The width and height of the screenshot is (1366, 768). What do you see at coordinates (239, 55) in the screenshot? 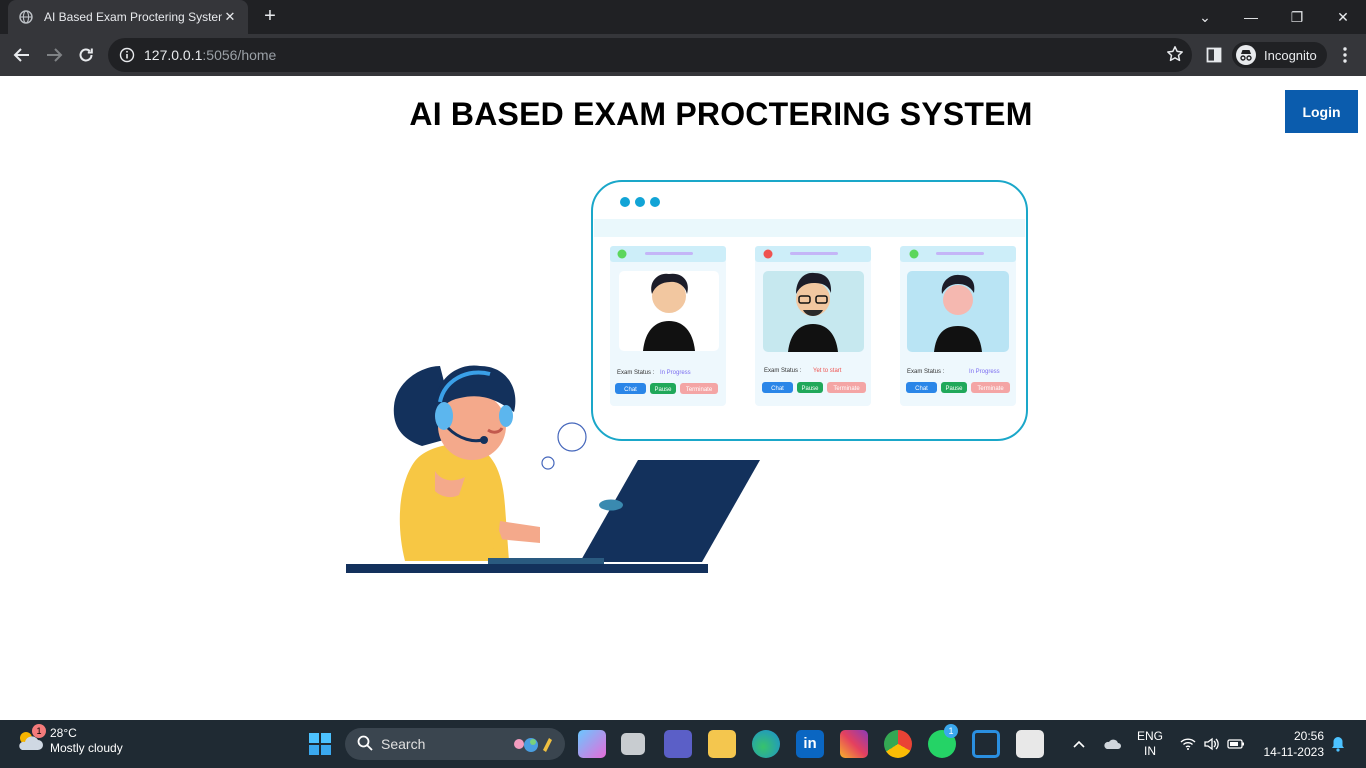
I see `url-path: :5056/home` at bounding box center [239, 55].